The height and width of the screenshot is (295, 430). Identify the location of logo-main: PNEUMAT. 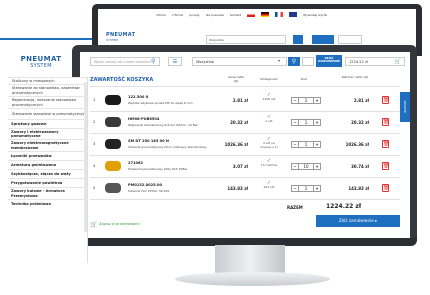
(41, 59).